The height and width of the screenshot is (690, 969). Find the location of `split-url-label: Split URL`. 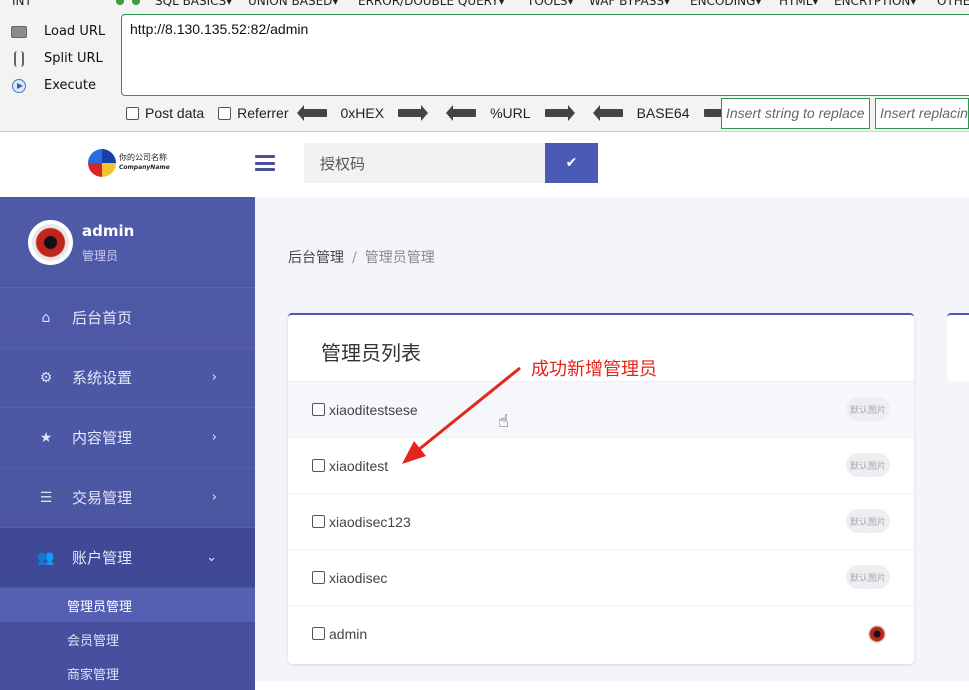

split-url-label: Split URL is located at coordinates (73, 58).